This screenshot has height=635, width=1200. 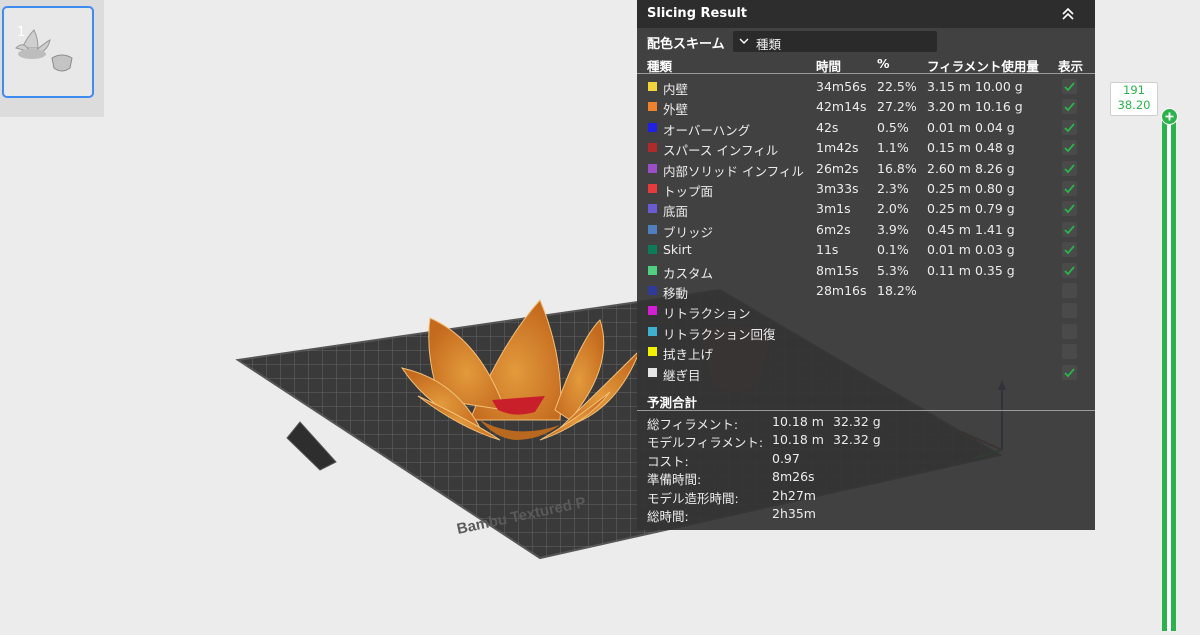 I want to click on cell-wt: 0.03 g, so click(x=995, y=250).